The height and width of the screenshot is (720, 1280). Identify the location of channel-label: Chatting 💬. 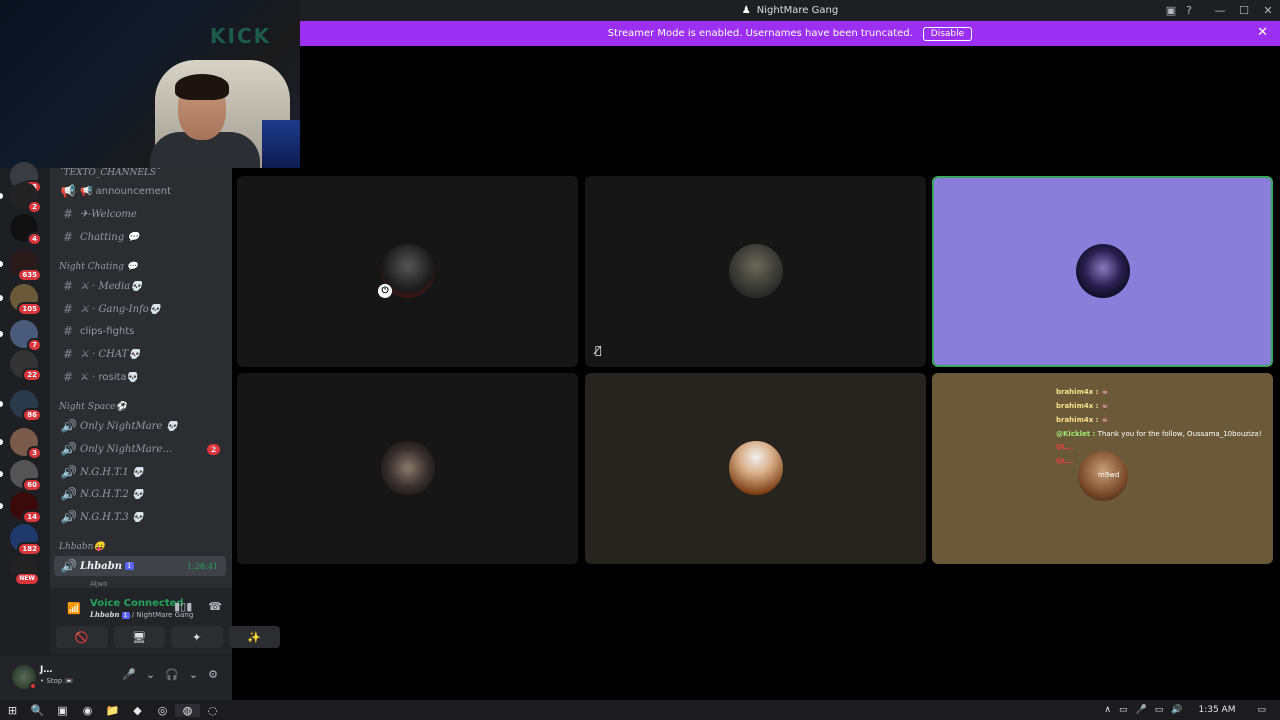
(110, 237).